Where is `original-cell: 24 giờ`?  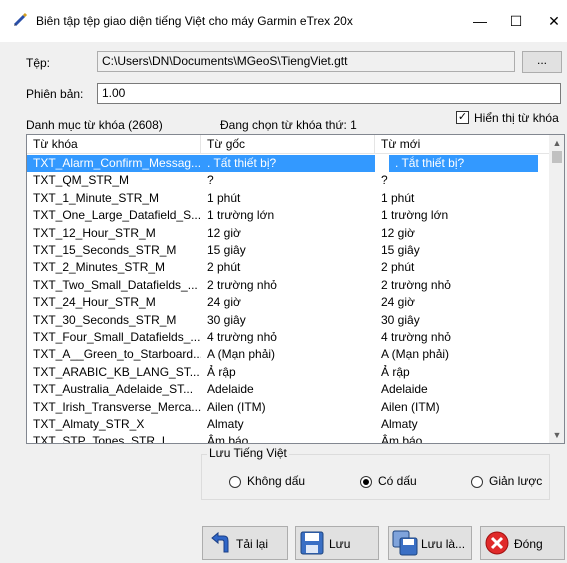 original-cell: 24 giờ is located at coordinates (224, 302).